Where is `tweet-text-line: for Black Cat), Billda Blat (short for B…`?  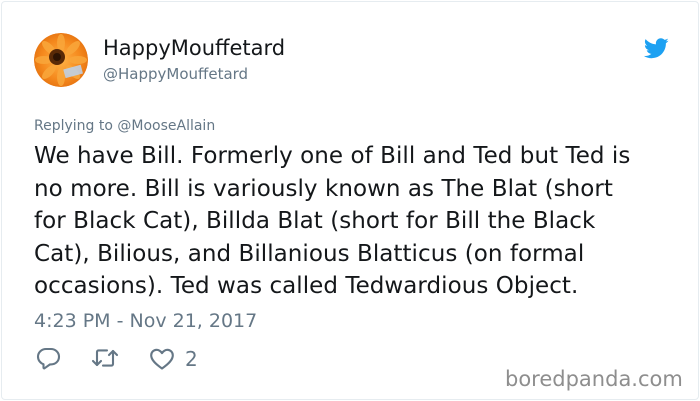
tweet-text-line: for Black Cat), Billda Blat (short for B… is located at coordinates (315, 221).